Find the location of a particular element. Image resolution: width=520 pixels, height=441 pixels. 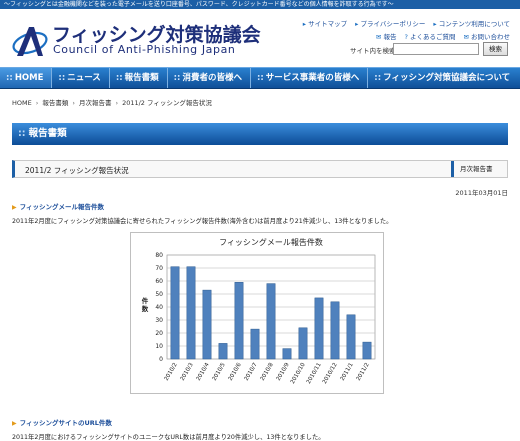

breadcrumb-monthly: 月次報告書 is located at coordinates (95, 103).